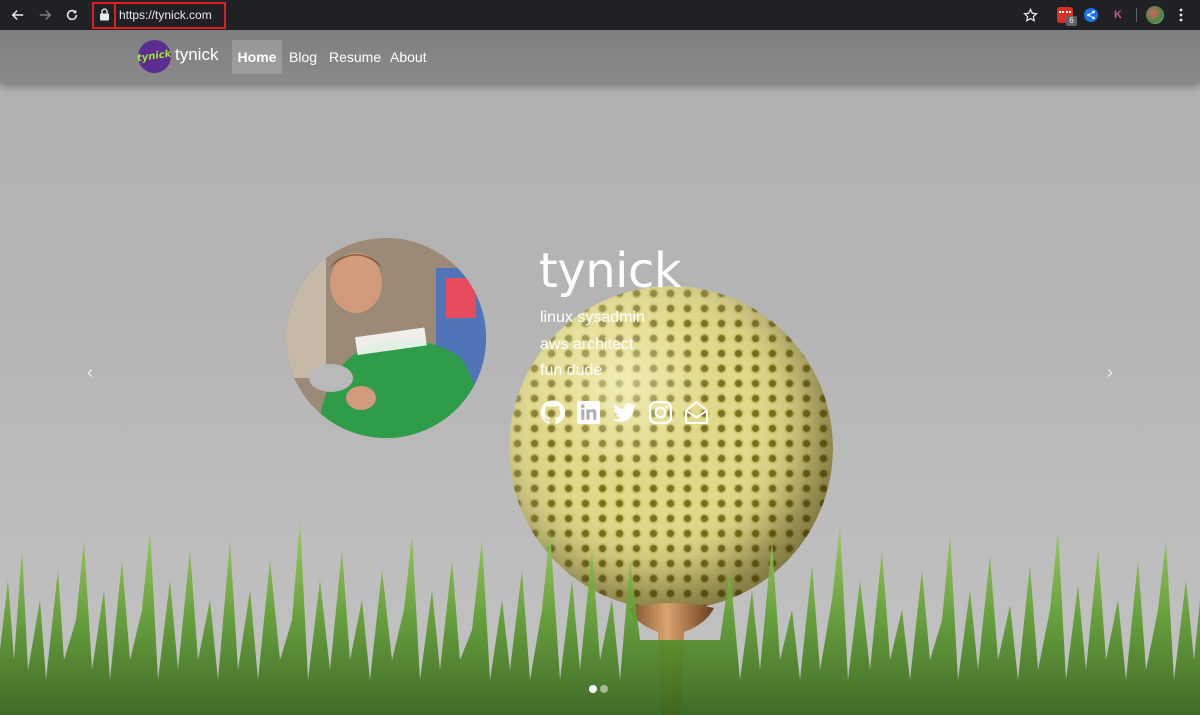  What do you see at coordinates (1181, 15) in the screenshot?
I see `menu-icon` at bounding box center [1181, 15].